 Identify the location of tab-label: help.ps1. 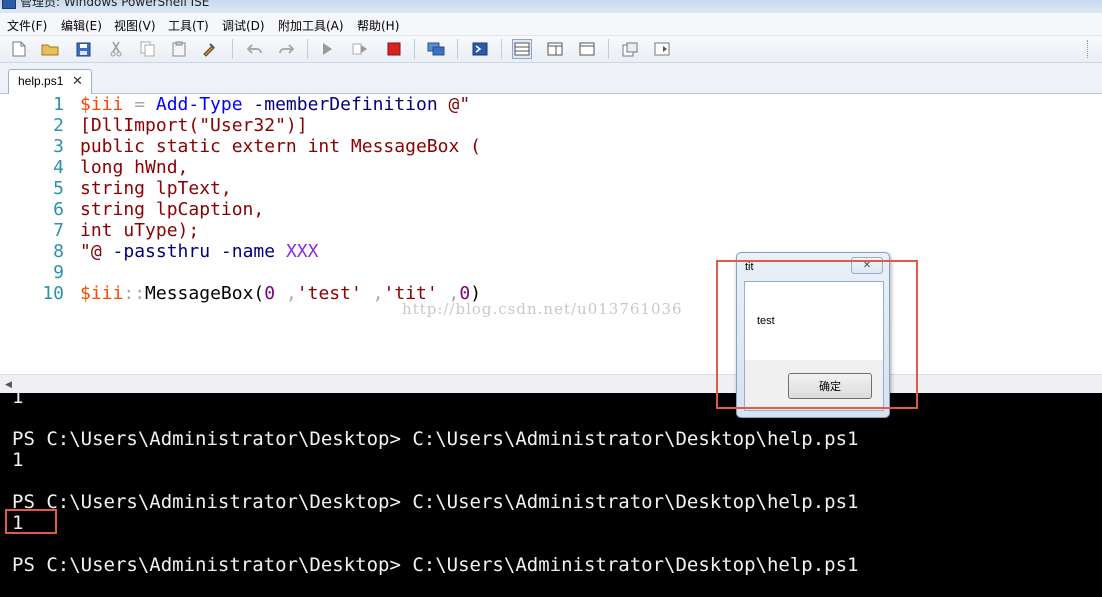
(41, 81).